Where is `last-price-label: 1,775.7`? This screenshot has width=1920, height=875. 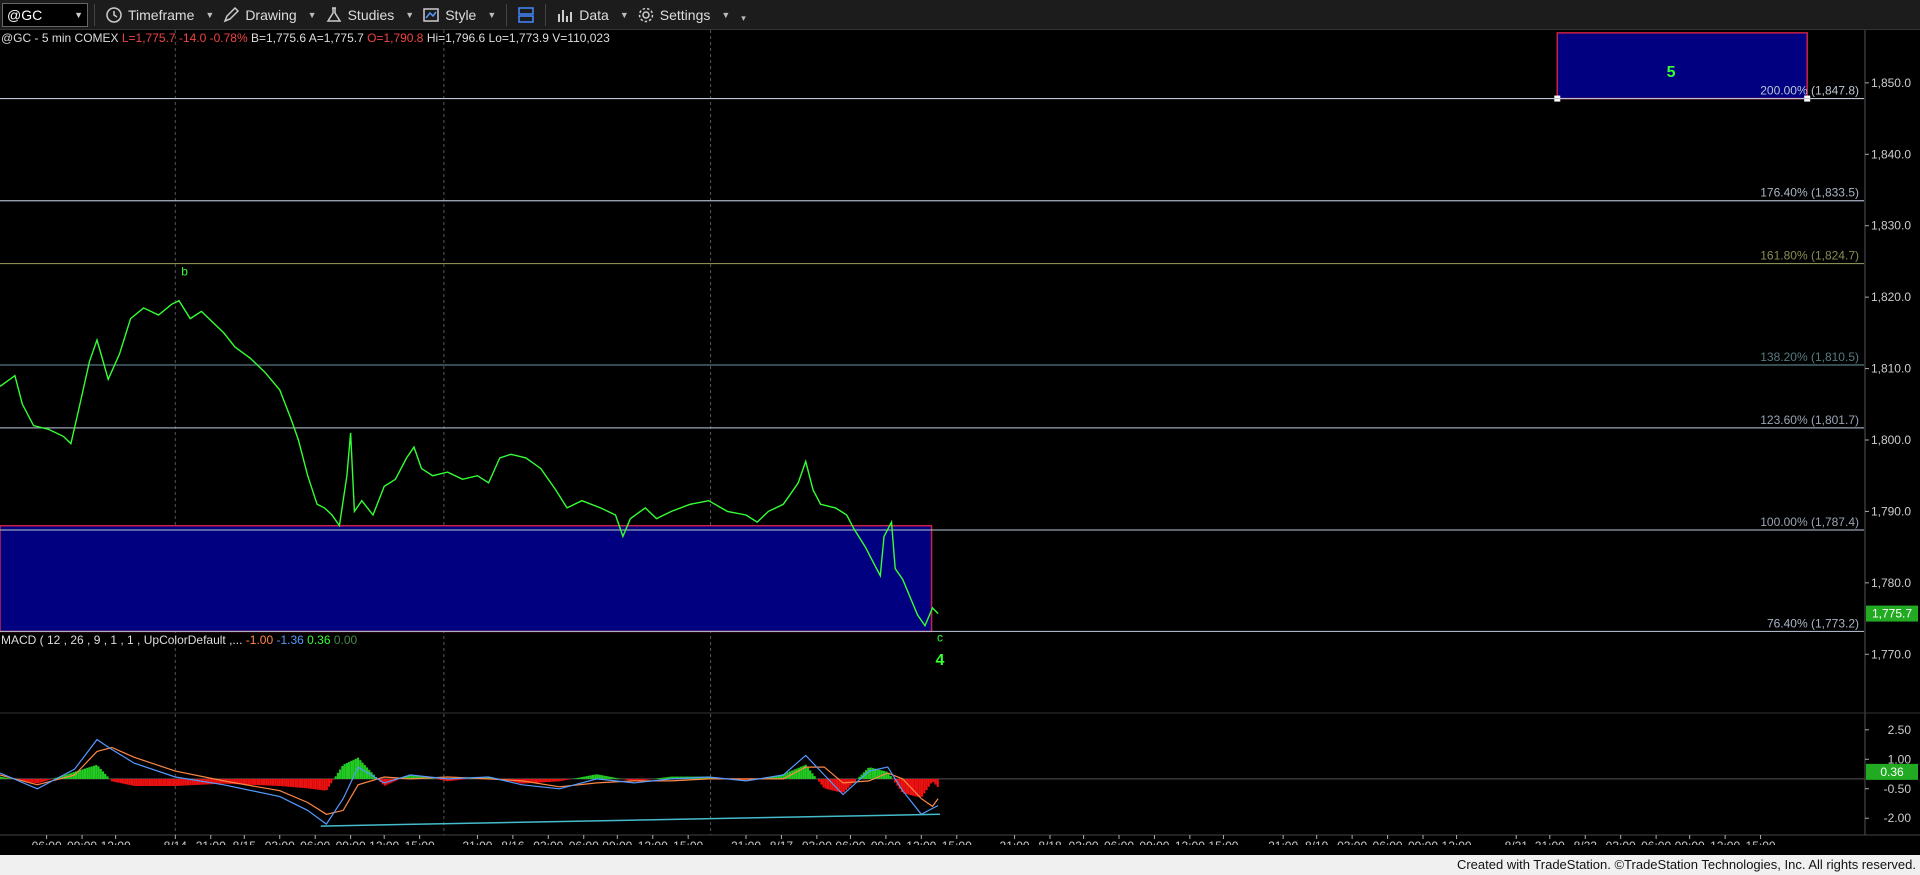 last-price-label: 1,775.7 is located at coordinates (1892, 614).